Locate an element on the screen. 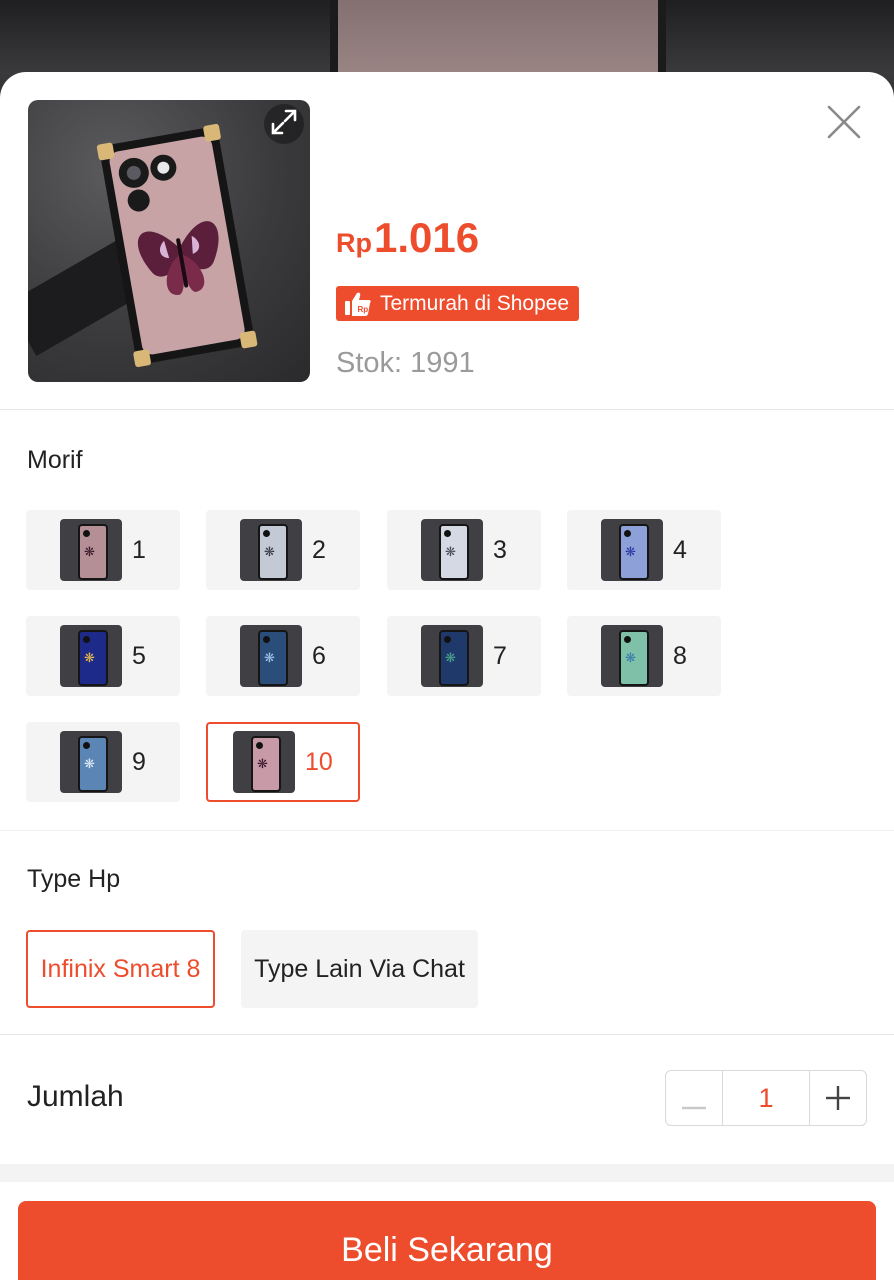 This screenshot has height=1280, width=894. motif-option-label: 2 is located at coordinates (319, 549).